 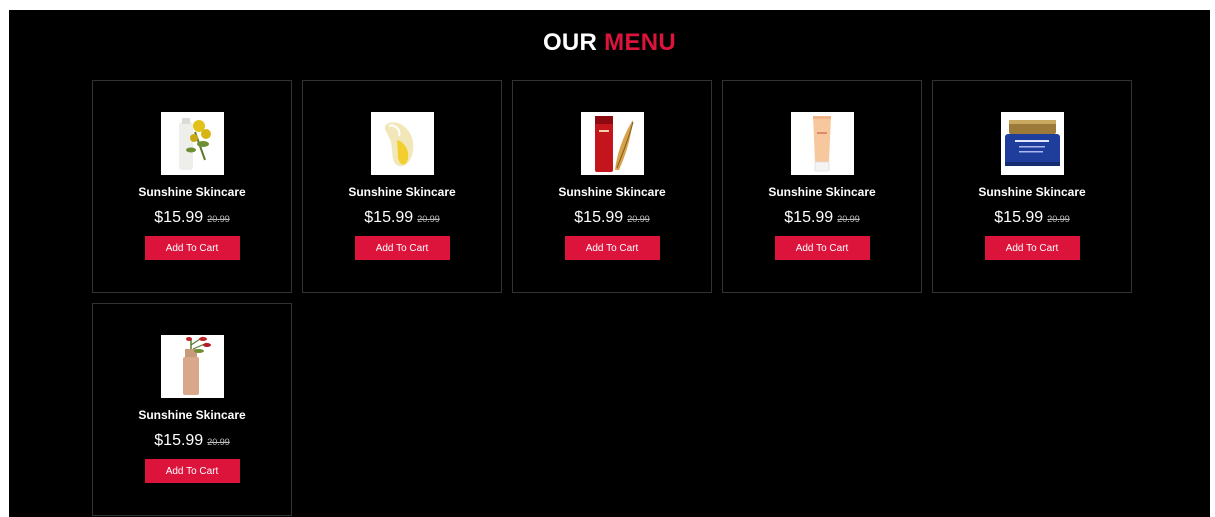 What do you see at coordinates (640, 42) in the screenshot?
I see `section-title-word2: MENU` at bounding box center [640, 42].